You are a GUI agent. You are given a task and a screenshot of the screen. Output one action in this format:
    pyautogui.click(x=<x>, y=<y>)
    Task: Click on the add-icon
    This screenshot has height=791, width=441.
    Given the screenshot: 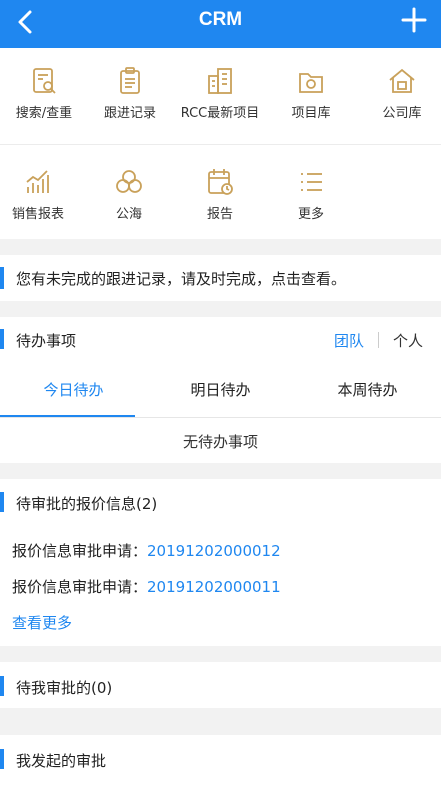 What is the action you would take?
    pyautogui.click(x=414, y=20)
    